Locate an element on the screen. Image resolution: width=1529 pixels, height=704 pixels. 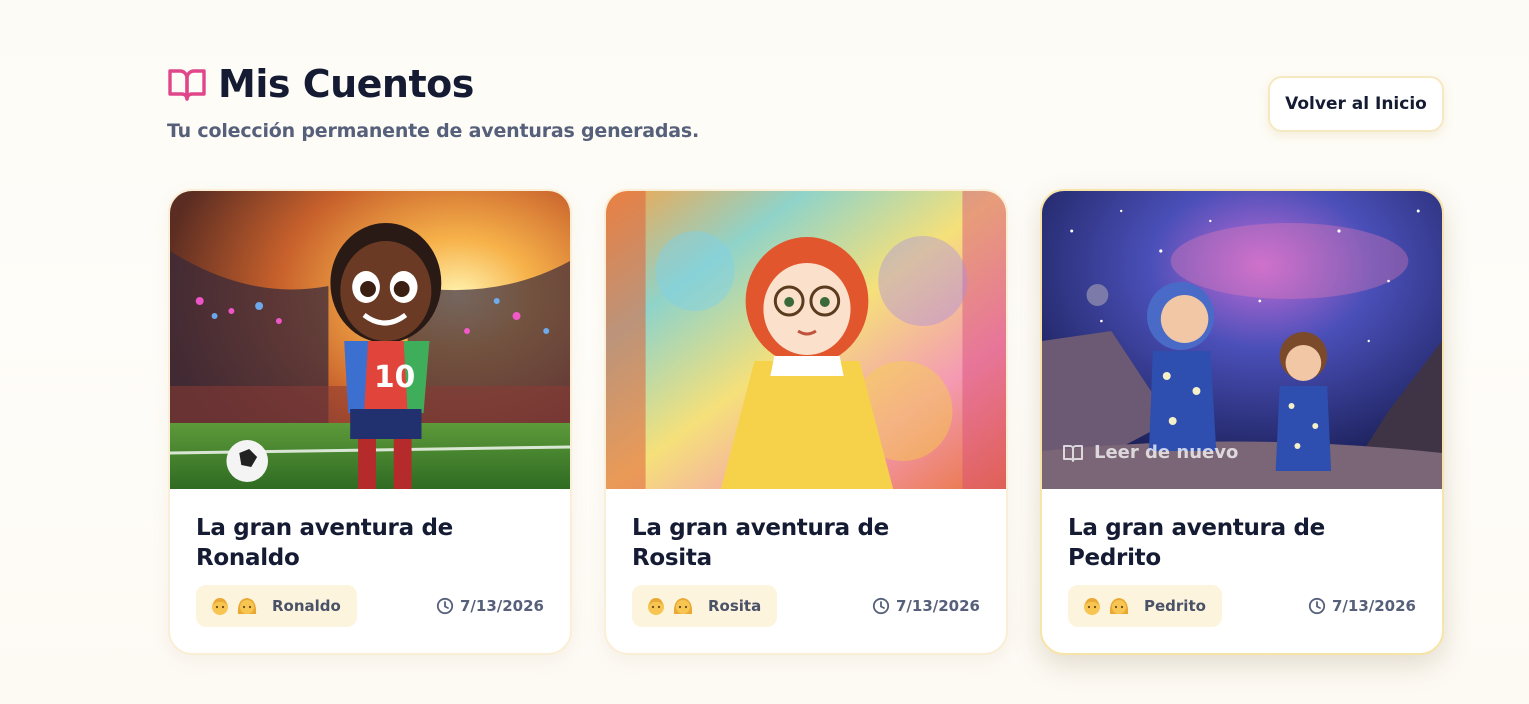
story-card-body: La gran aventura de Ronaldo is located at coordinates (370, 543).